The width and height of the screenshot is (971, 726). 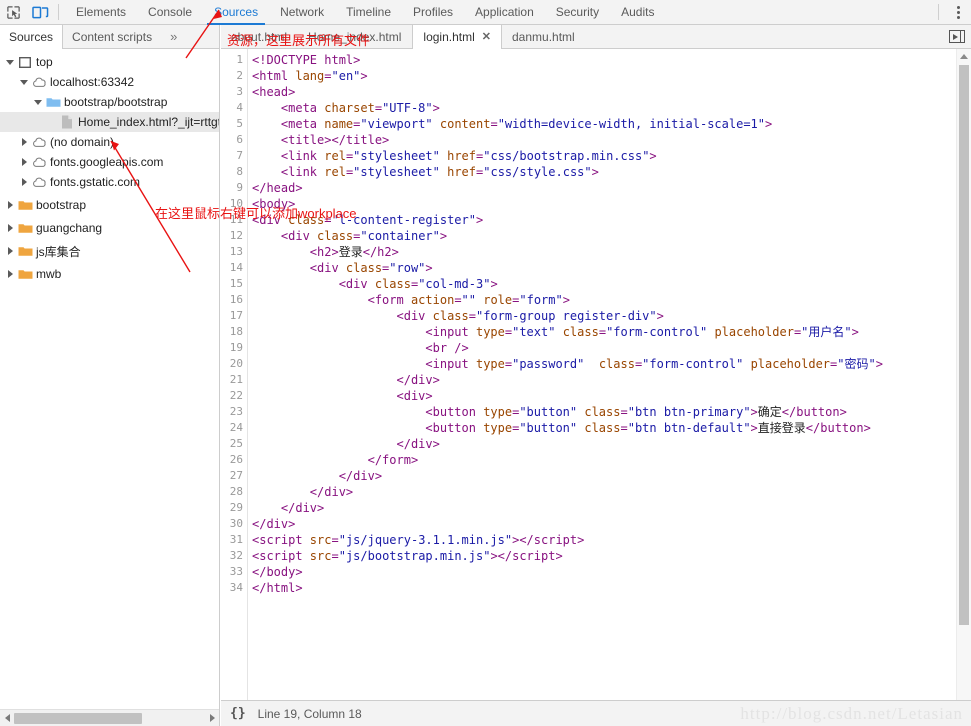 What do you see at coordinates (611, 300) in the screenshot?
I see `code-line: <form action="" role="form">` at bounding box center [611, 300].